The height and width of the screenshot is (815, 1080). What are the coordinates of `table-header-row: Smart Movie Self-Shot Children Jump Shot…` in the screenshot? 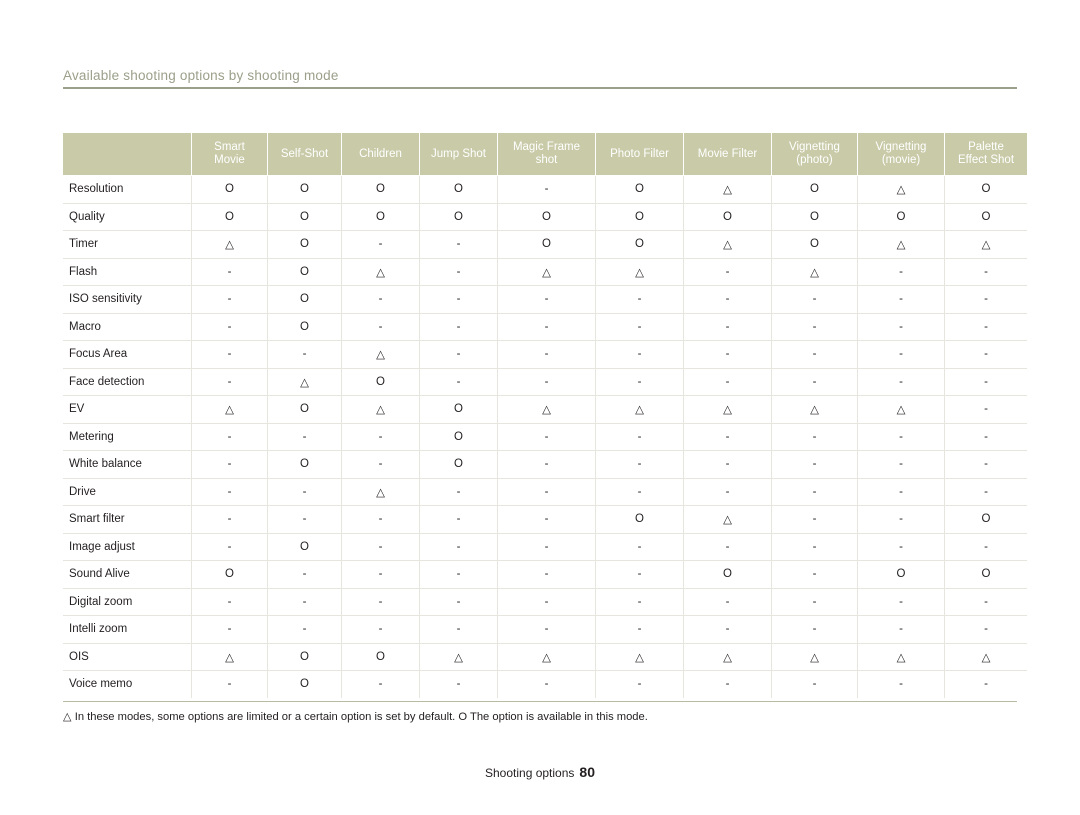 It's located at (545, 154).